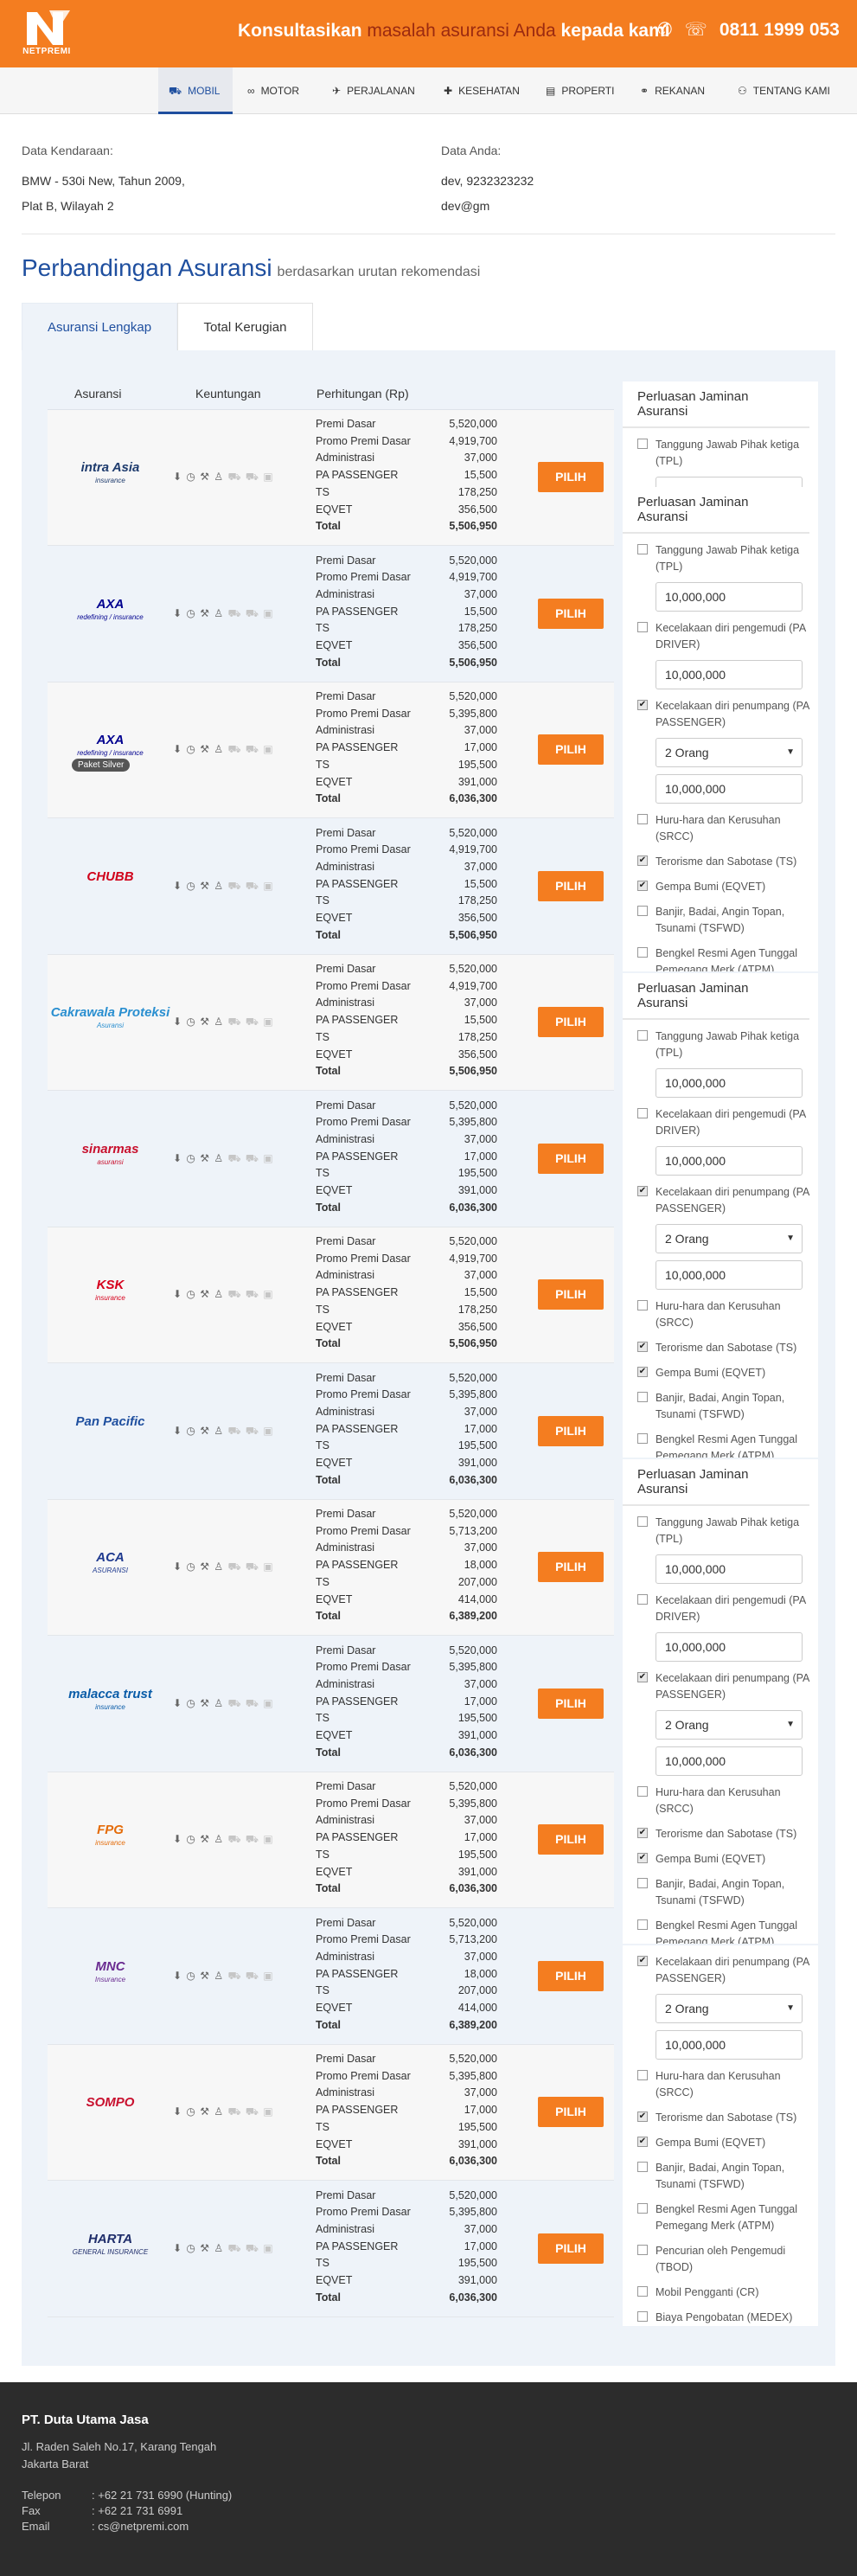 This screenshot has width=857, height=2576. What do you see at coordinates (784, 90) in the screenshot?
I see `nav-item-tentang-kami: ⚇ TENTANG KAMI` at bounding box center [784, 90].